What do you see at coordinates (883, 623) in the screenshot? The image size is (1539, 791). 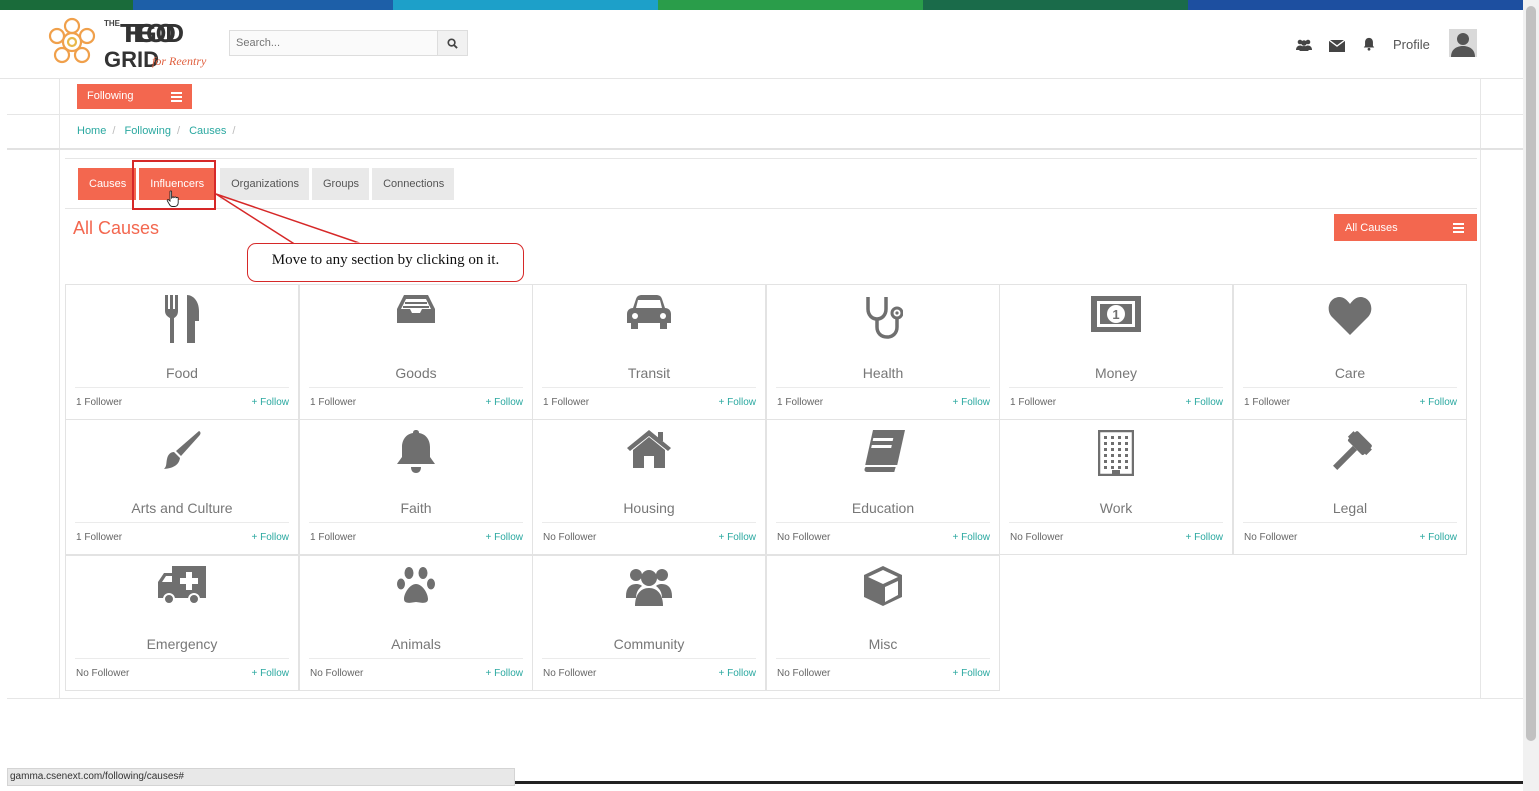 I see `cause-card: Misc No Follower + Follow` at bounding box center [883, 623].